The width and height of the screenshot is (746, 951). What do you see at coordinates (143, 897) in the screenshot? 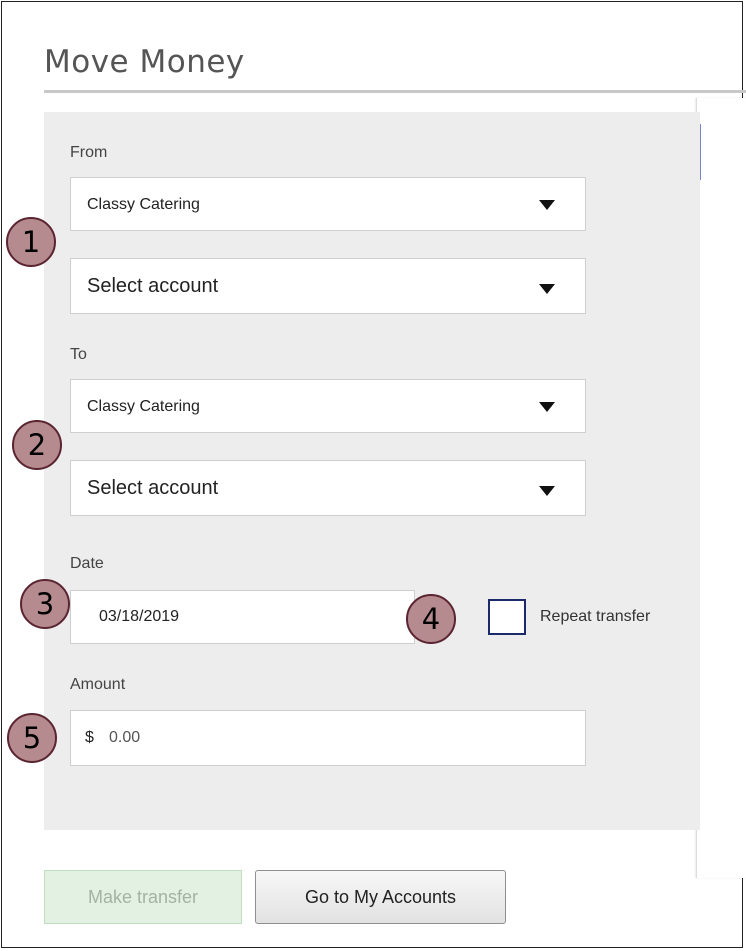
I see `make-transfer-button: Make transfer` at bounding box center [143, 897].